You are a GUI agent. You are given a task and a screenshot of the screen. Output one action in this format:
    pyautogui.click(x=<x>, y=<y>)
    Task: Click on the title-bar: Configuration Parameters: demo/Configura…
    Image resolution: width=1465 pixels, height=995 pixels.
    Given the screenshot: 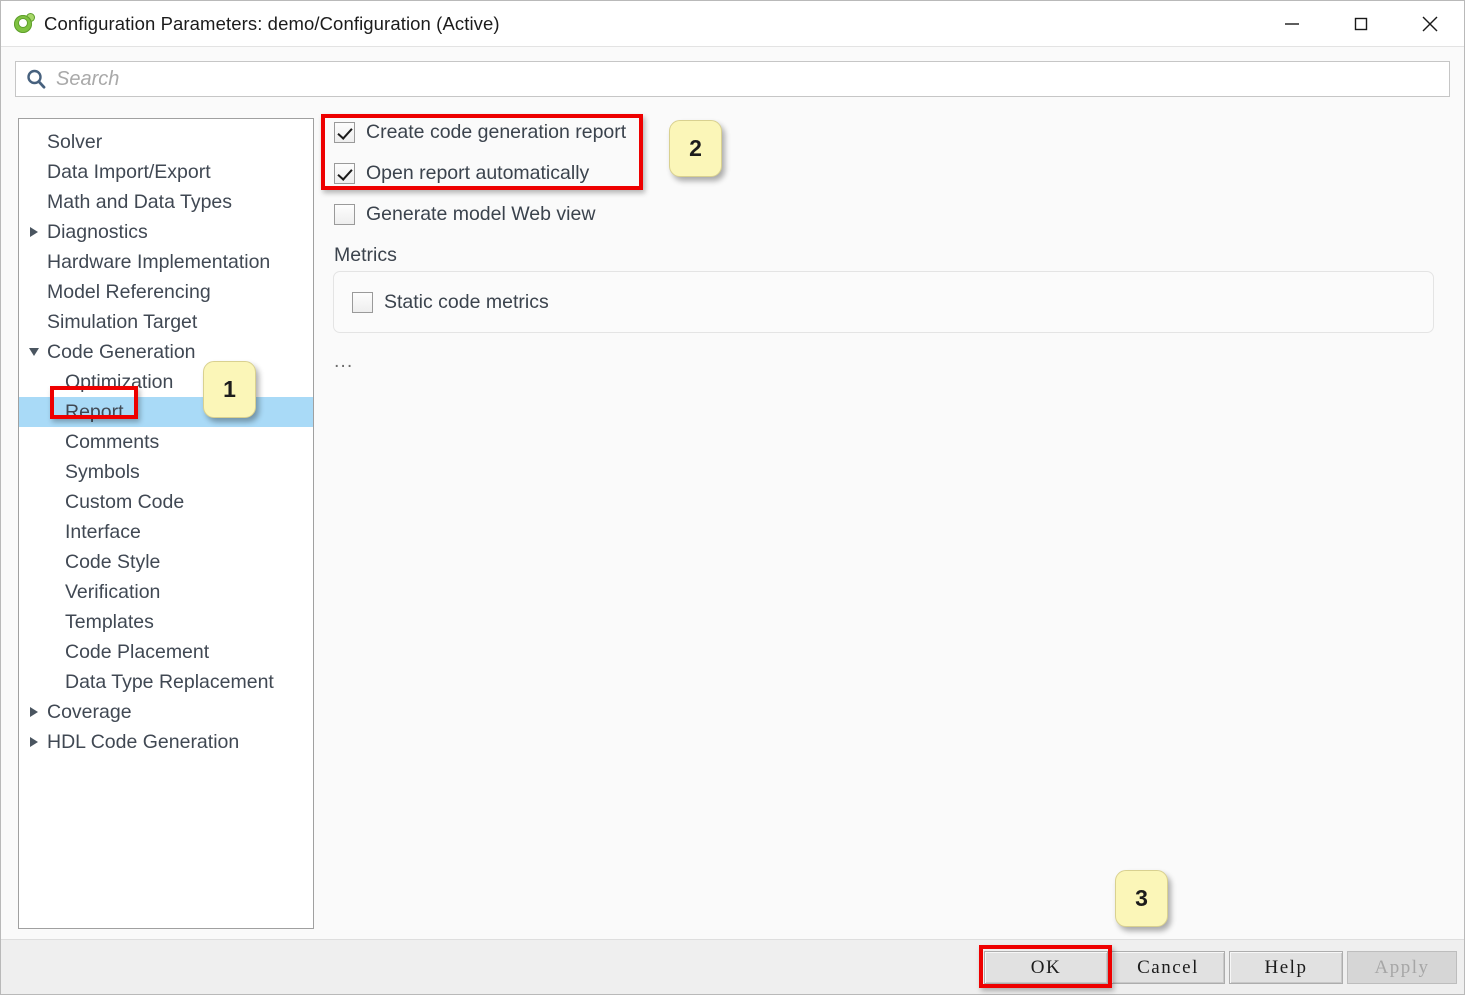 What is the action you would take?
    pyautogui.click(x=732, y=23)
    